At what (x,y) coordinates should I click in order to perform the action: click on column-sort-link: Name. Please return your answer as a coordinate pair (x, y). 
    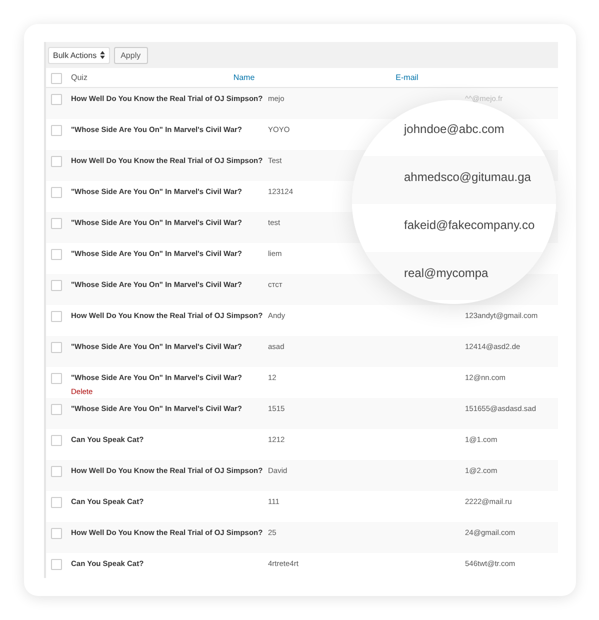
    Looking at the image, I should click on (314, 77).